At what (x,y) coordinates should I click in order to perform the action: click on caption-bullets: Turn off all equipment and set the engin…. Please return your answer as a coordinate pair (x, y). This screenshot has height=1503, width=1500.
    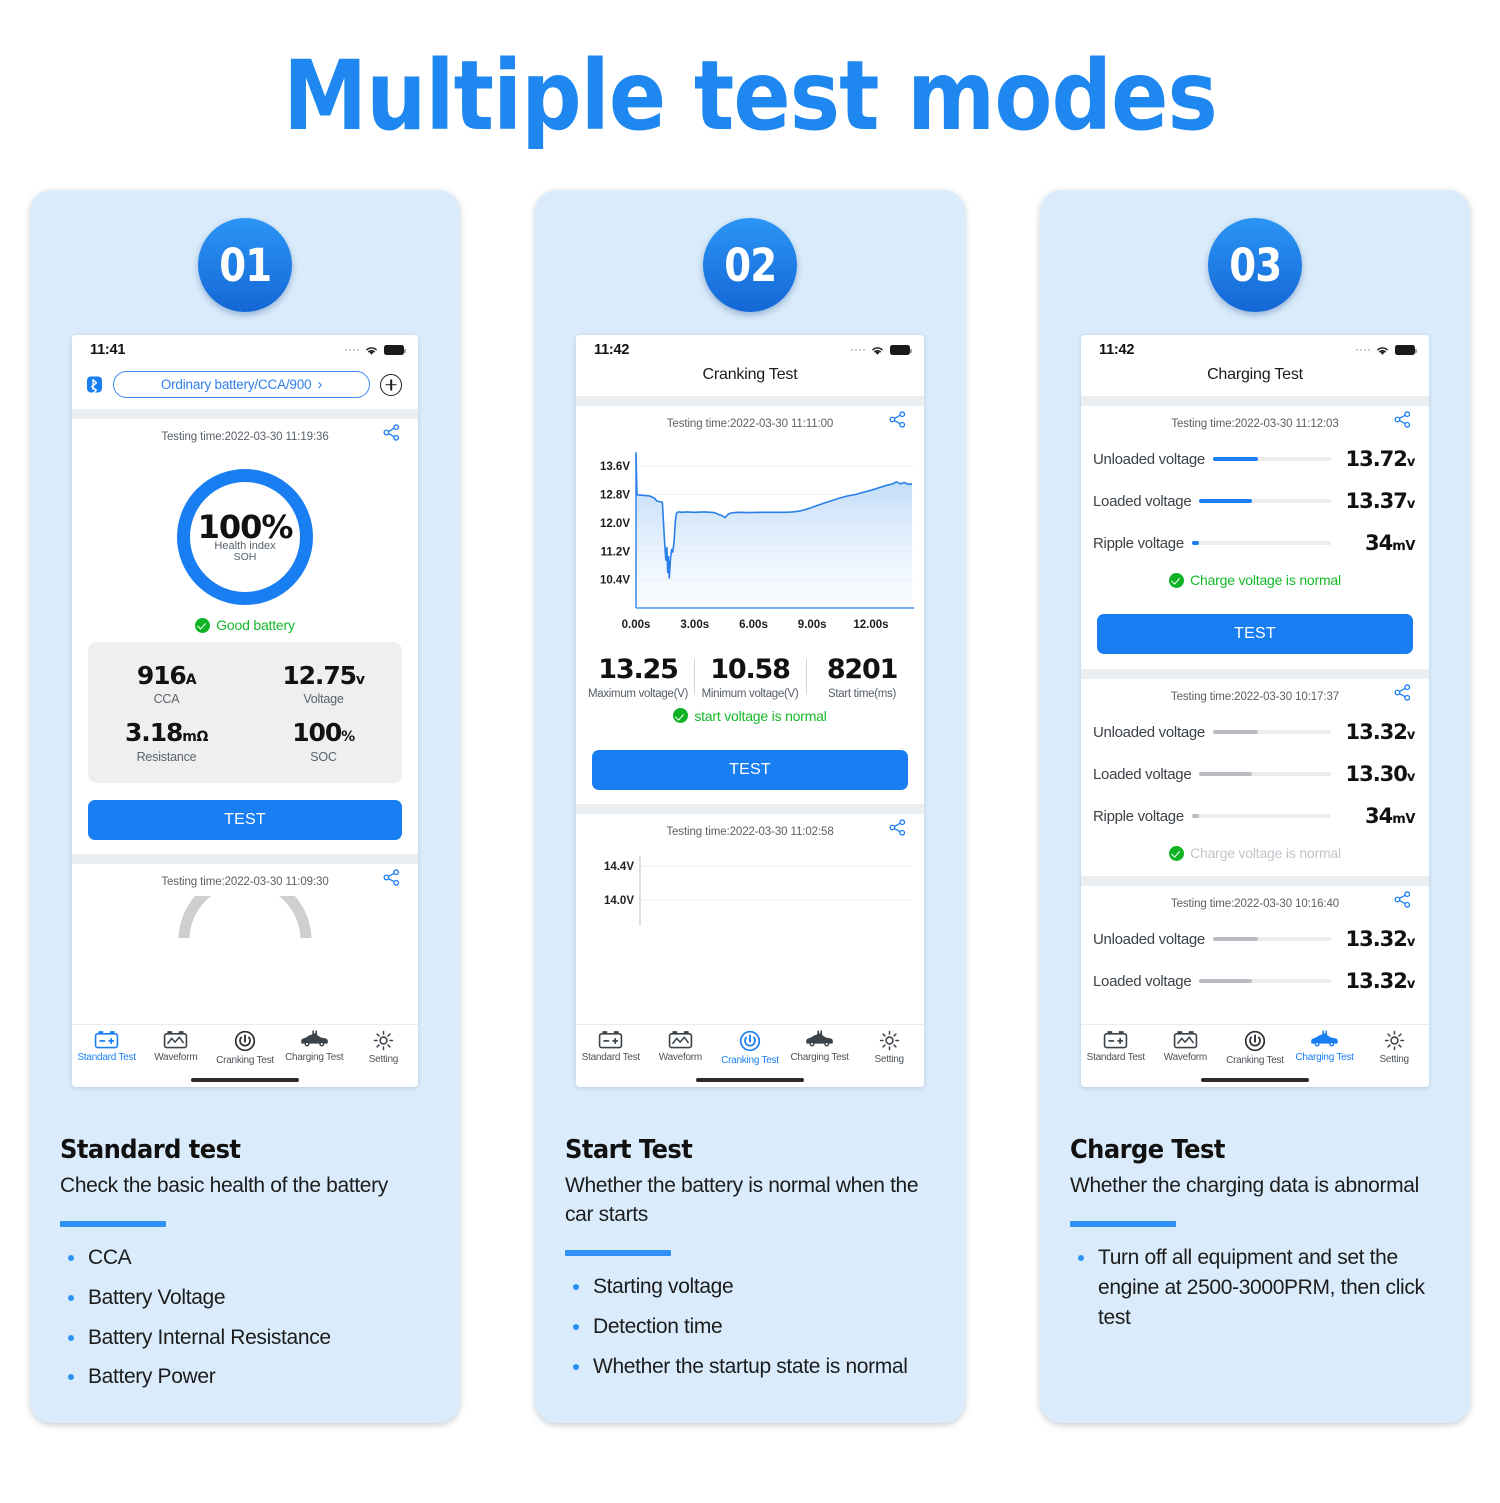
    Looking at the image, I should click on (1257, 1287).